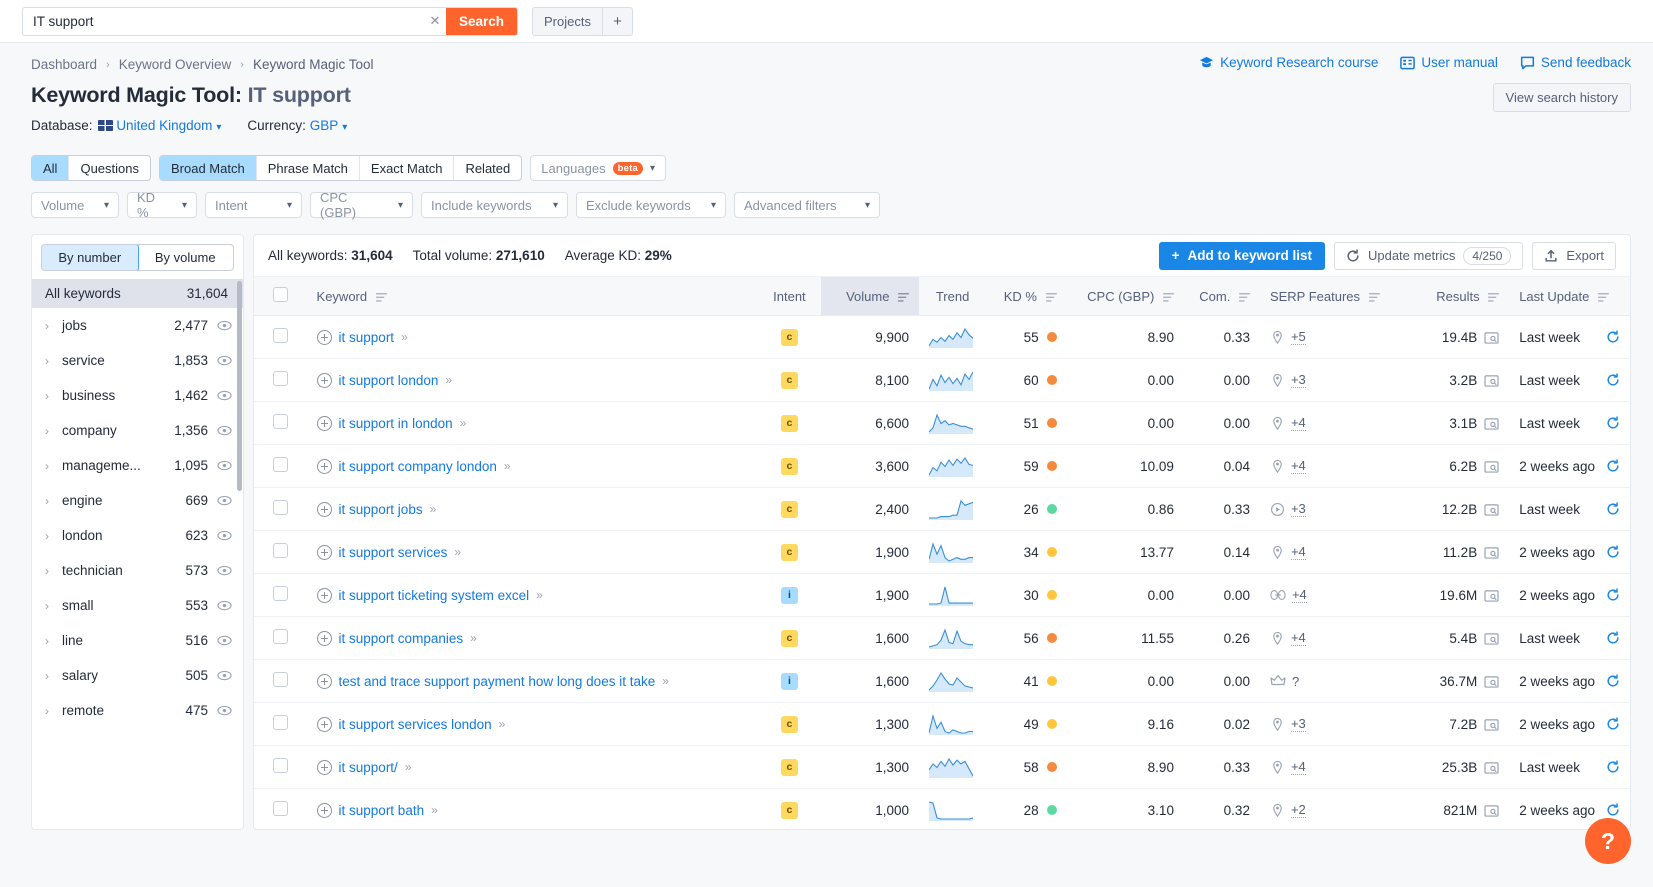 This screenshot has height=887, width=1653. I want to click on column-header-results: Results, so click(1459, 296).